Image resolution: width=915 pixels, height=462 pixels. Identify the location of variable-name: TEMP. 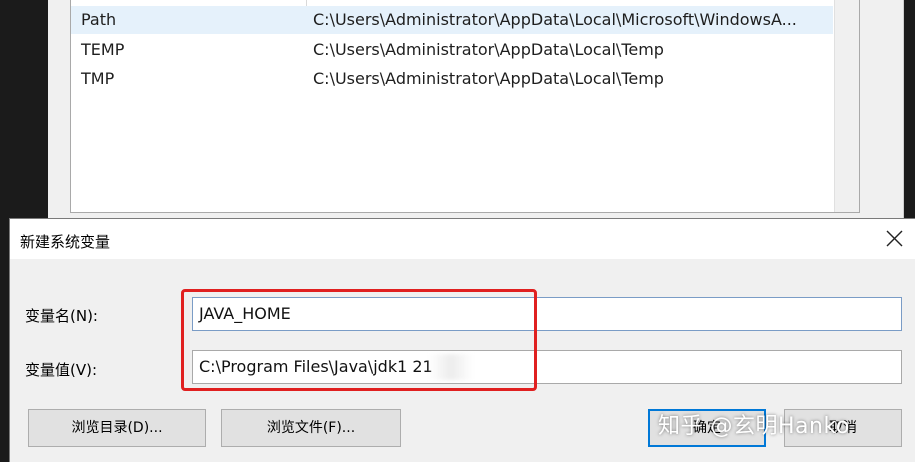
(103, 49).